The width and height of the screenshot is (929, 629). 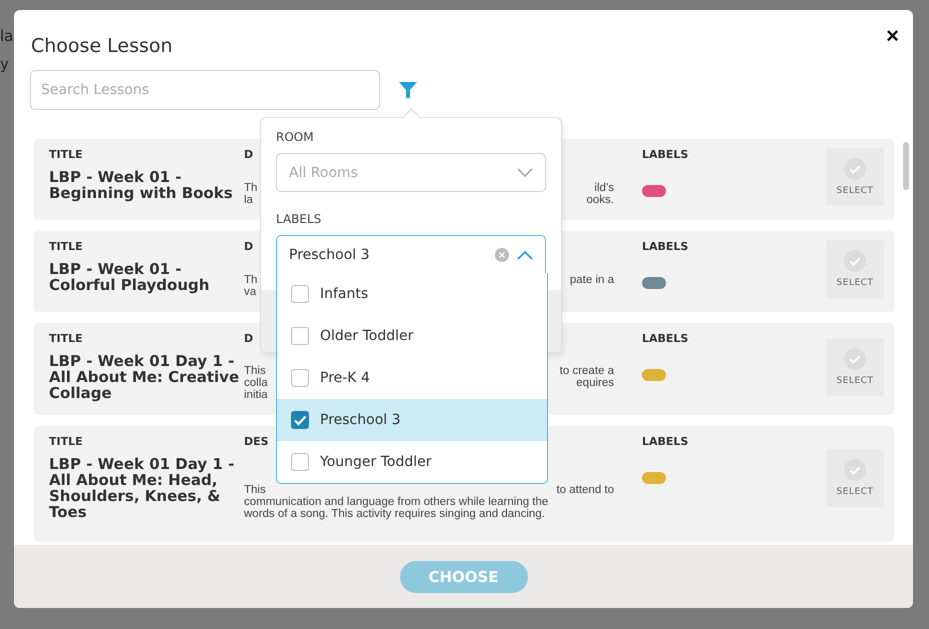 What do you see at coordinates (396, 502) in the screenshot?
I see `description-text: communication and language from others while learning the` at bounding box center [396, 502].